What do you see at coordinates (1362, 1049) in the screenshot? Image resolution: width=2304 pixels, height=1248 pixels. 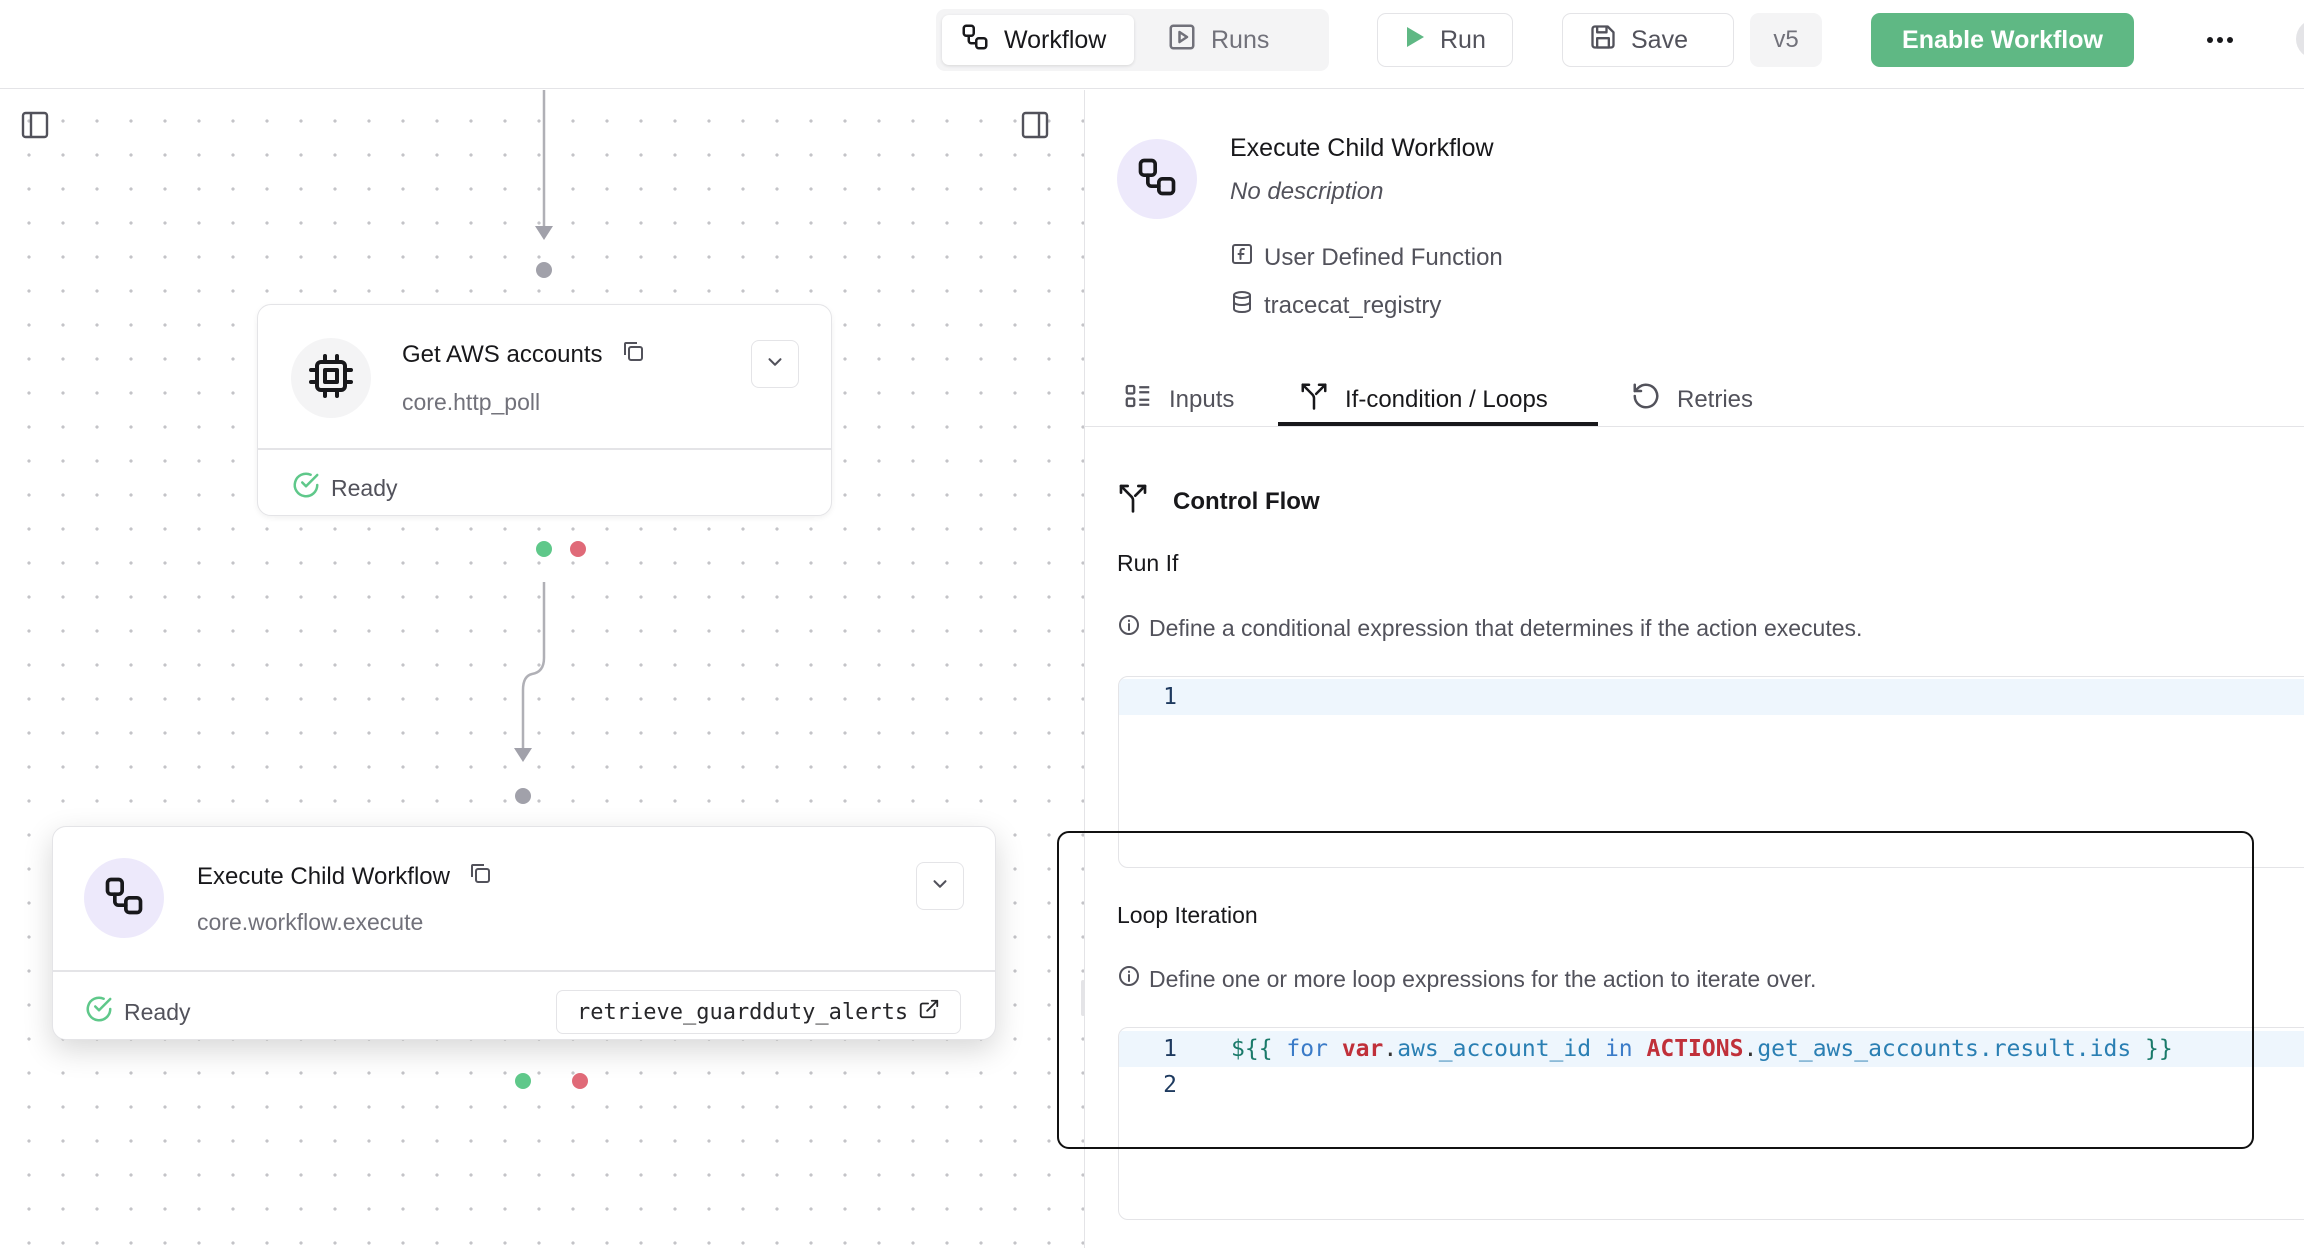 I see `code-var: var` at bounding box center [1362, 1049].